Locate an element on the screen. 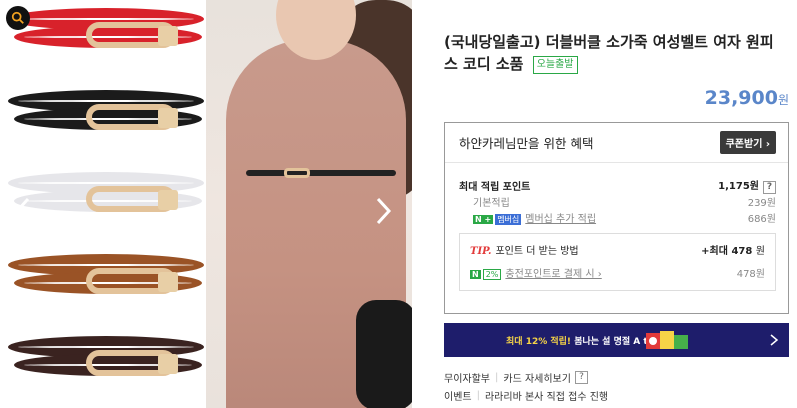  banner-text-highlight: 최대 12% 적립! is located at coordinates (539, 341).